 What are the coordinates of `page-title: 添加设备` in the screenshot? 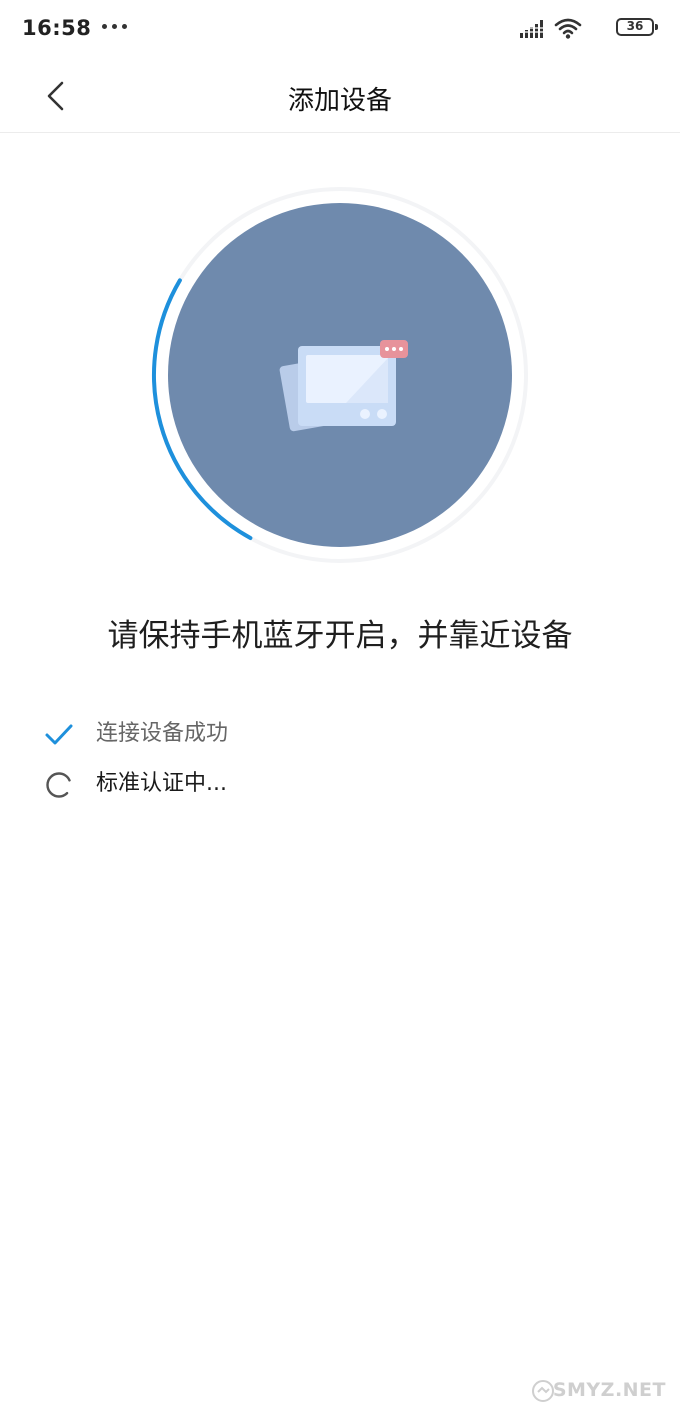 It's located at (339, 101).